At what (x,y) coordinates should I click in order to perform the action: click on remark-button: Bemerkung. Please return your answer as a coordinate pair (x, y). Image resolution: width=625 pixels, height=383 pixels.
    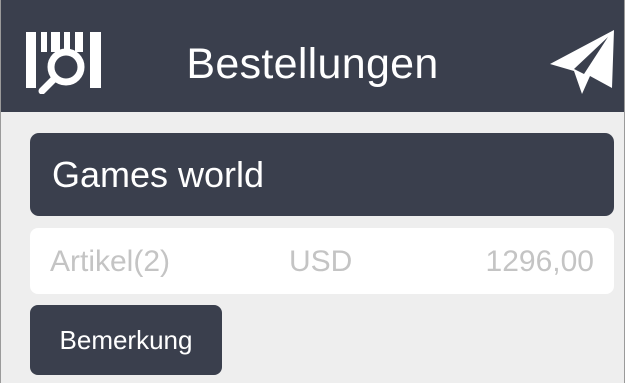
    Looking at the image, I should click on (126, 340).